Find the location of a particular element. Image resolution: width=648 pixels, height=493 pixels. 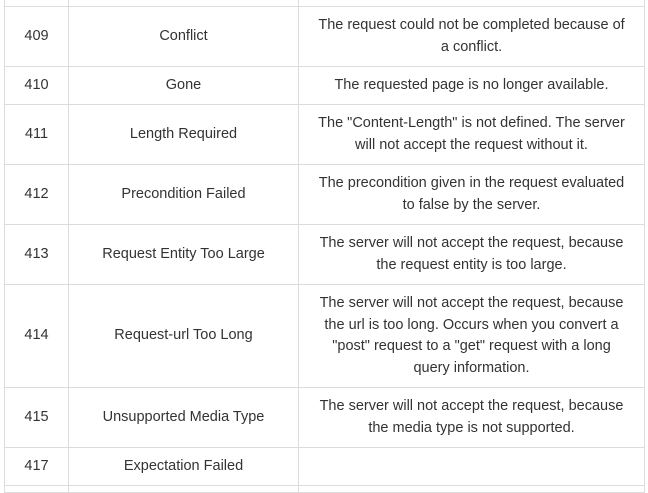

status-message-cell: Expectation Failed is located at coordinates (183, 466).